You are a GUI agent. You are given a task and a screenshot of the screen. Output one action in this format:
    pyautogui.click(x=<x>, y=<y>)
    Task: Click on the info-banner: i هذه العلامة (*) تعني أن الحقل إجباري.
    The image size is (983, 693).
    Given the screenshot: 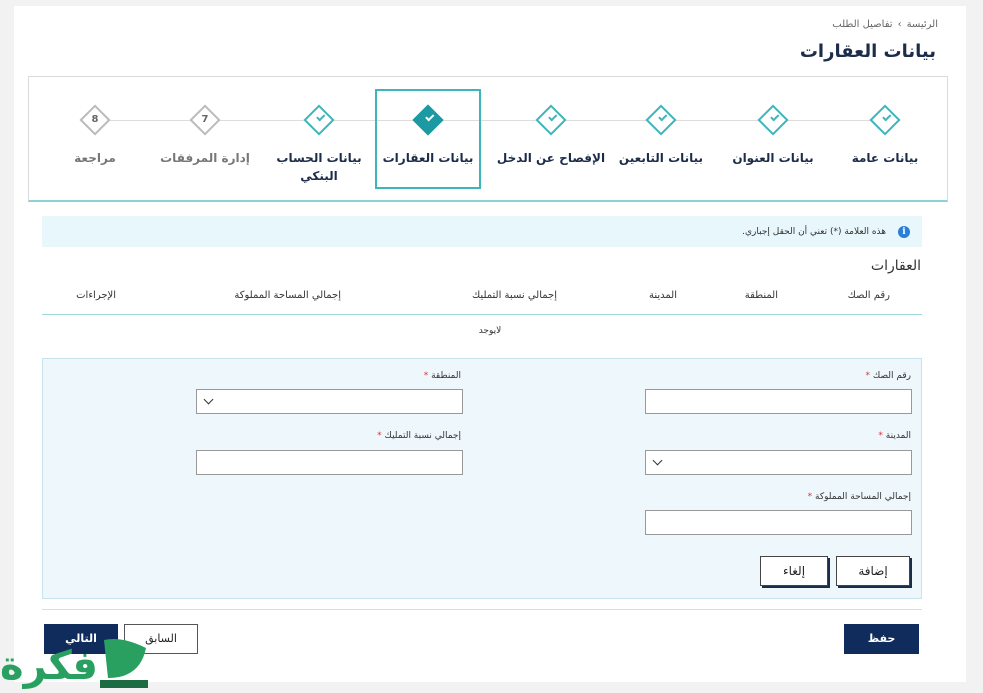 What is the action you would take?
    pyautogui.click(x=482, y=231)
    